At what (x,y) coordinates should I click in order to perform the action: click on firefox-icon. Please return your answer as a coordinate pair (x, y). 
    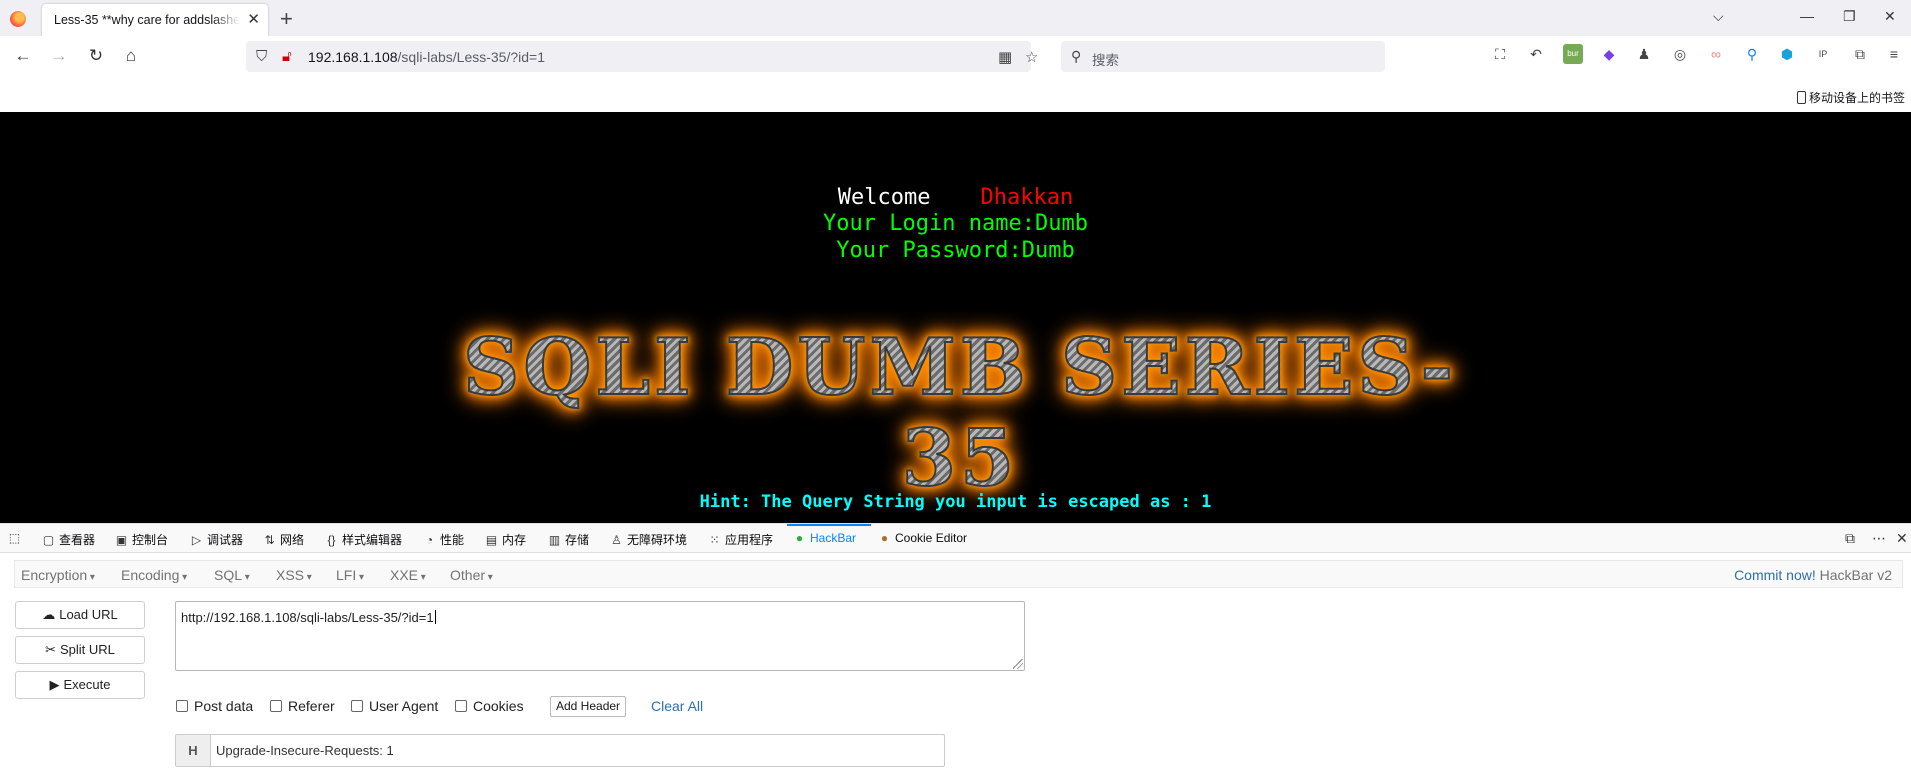
    Looking at the image, I should click on (18, 19).